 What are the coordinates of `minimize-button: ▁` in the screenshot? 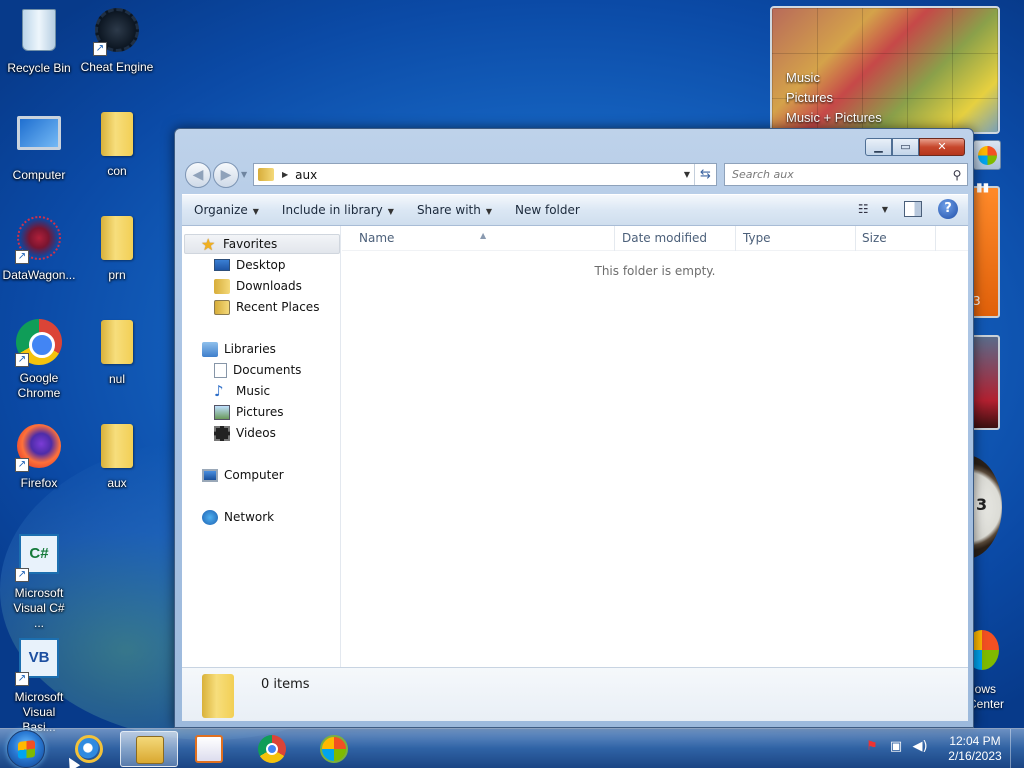 It's located at (878, 147).